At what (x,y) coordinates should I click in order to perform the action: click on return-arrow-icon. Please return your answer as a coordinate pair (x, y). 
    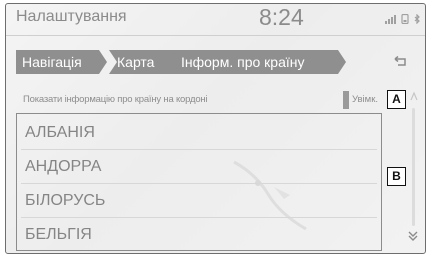
    Looking at the image, I should click on (400, 61).